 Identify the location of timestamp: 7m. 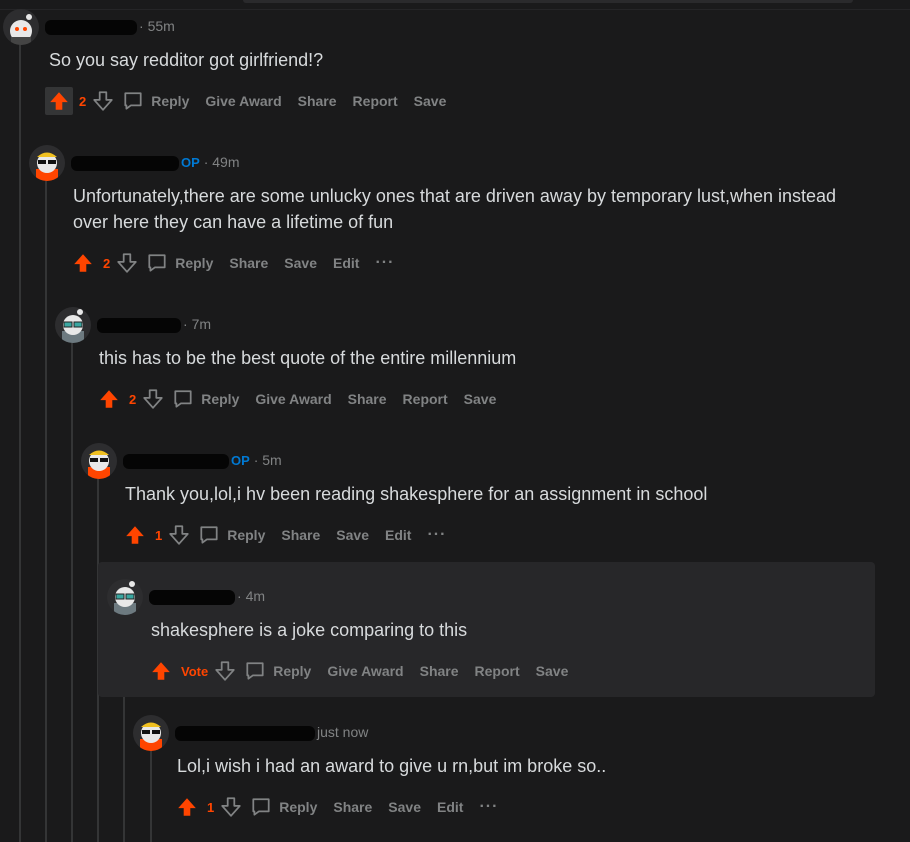
(201, 324).